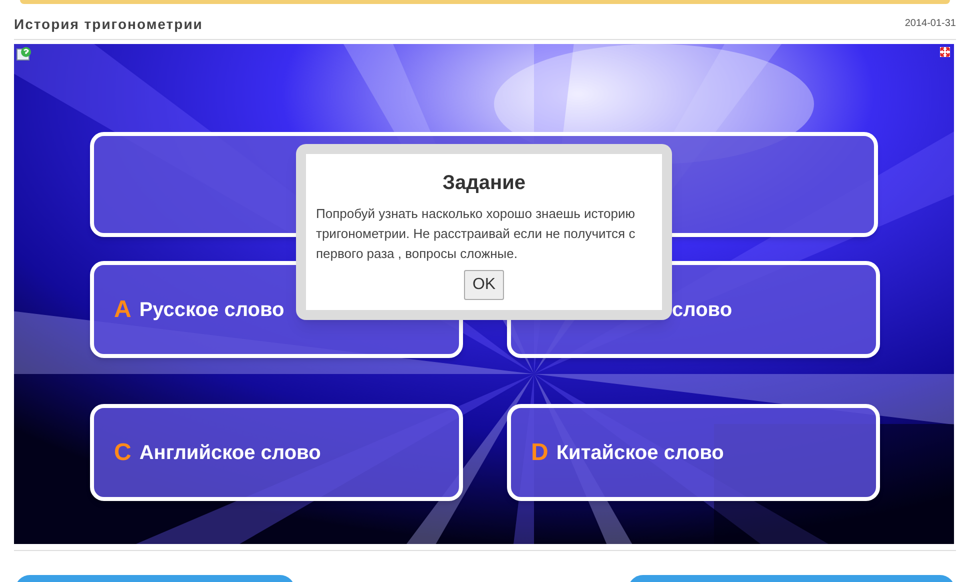 This screenshot has width=970, height=582. Describe the element at coordinates (930, 24) in the screenshot. I see `date-text: 2014-01-31` at that location.